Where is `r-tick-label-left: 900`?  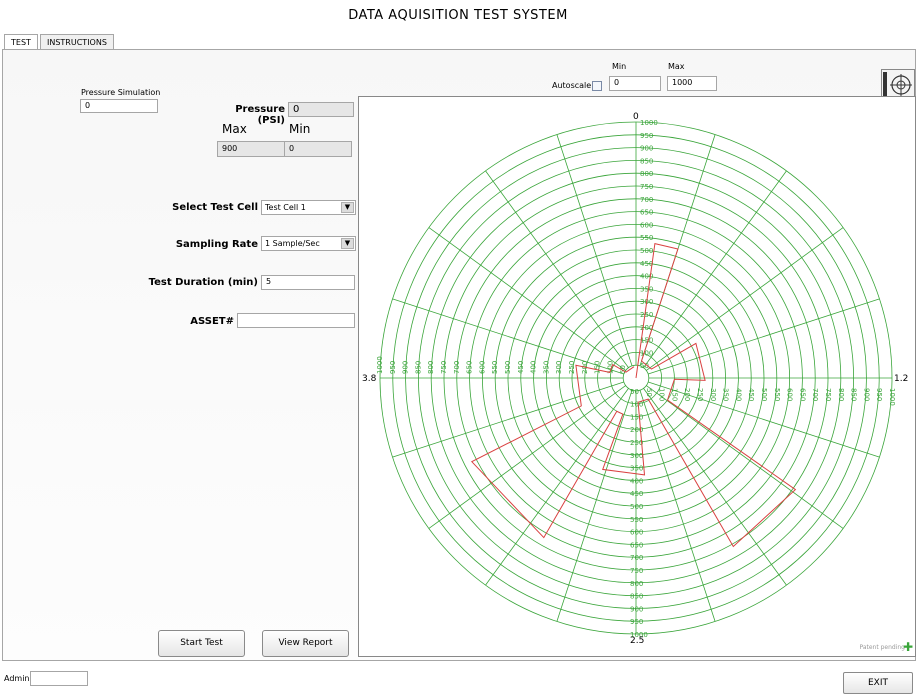 r-tick-label-left: 900 is located at coordinates (406, 367).